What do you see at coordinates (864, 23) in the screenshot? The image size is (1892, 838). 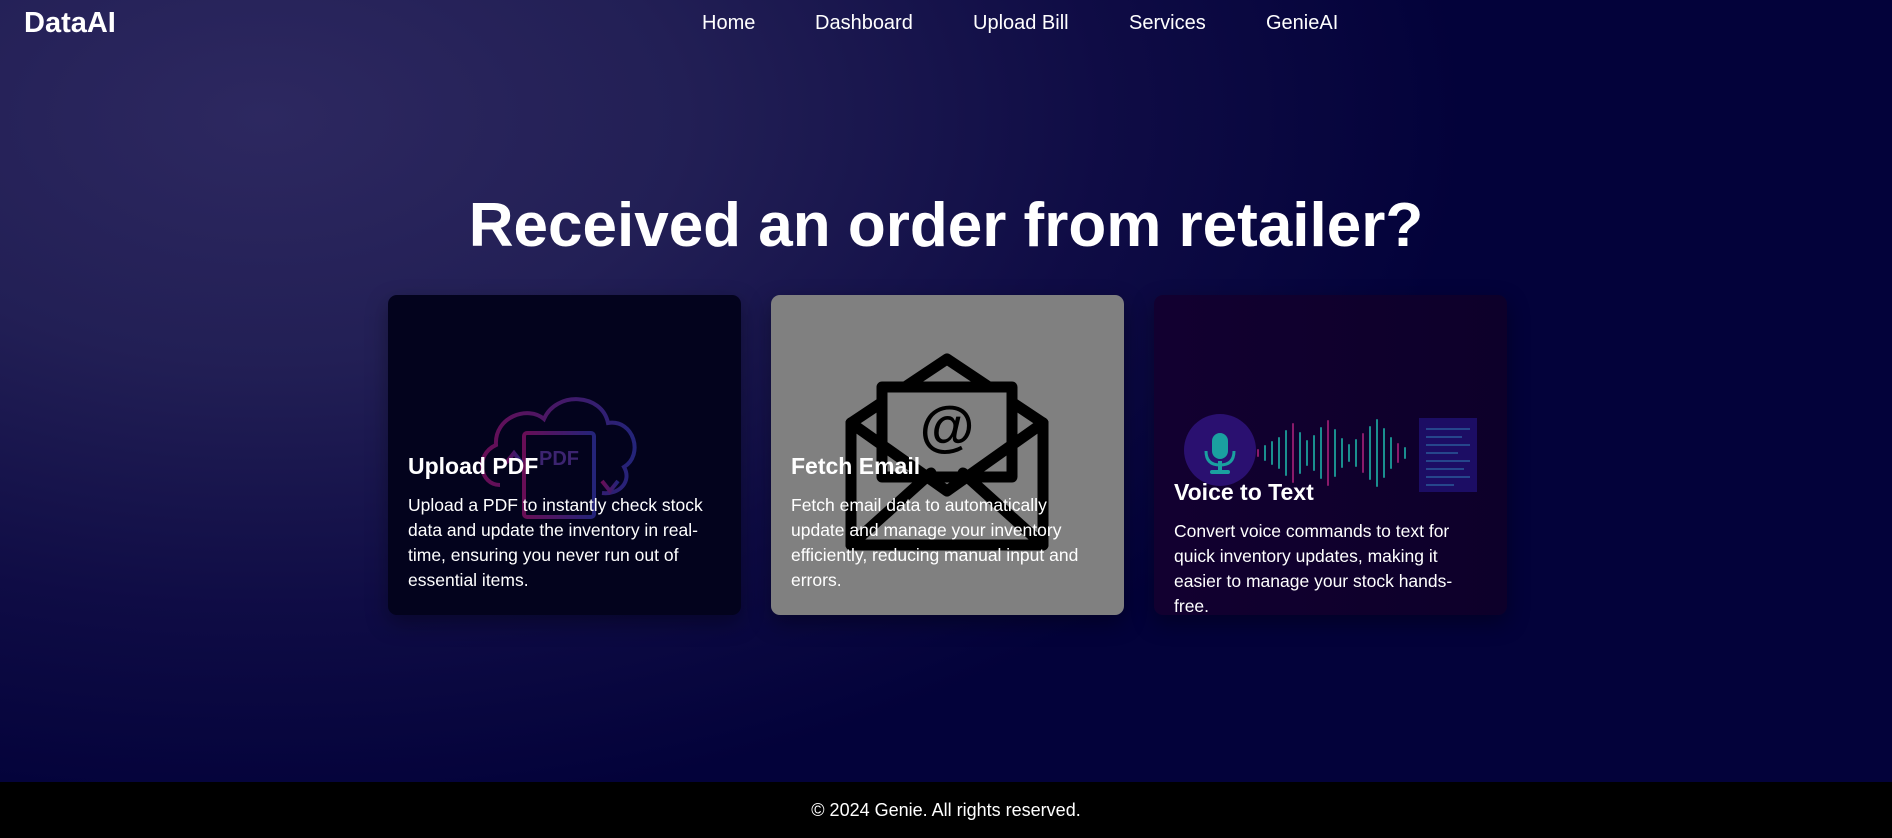 I see `nav-link-dashboard: Dashboard` at bounding box center [864, 23].